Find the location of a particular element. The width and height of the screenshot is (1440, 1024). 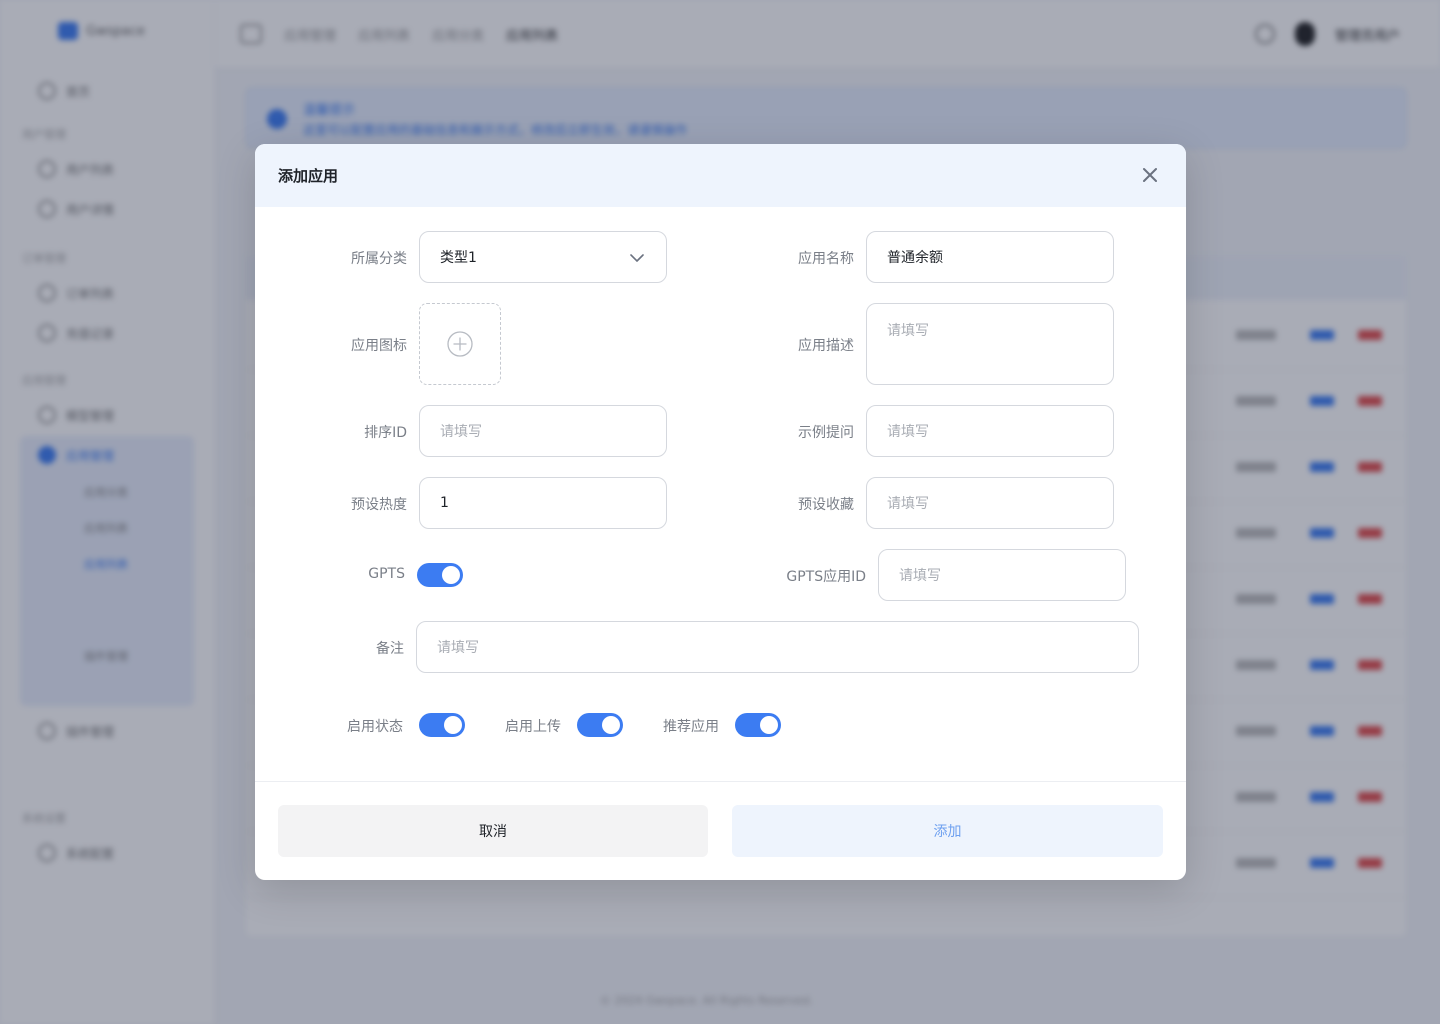

preset-heat-label: 预设热度 is located at coordinates (379, 505).